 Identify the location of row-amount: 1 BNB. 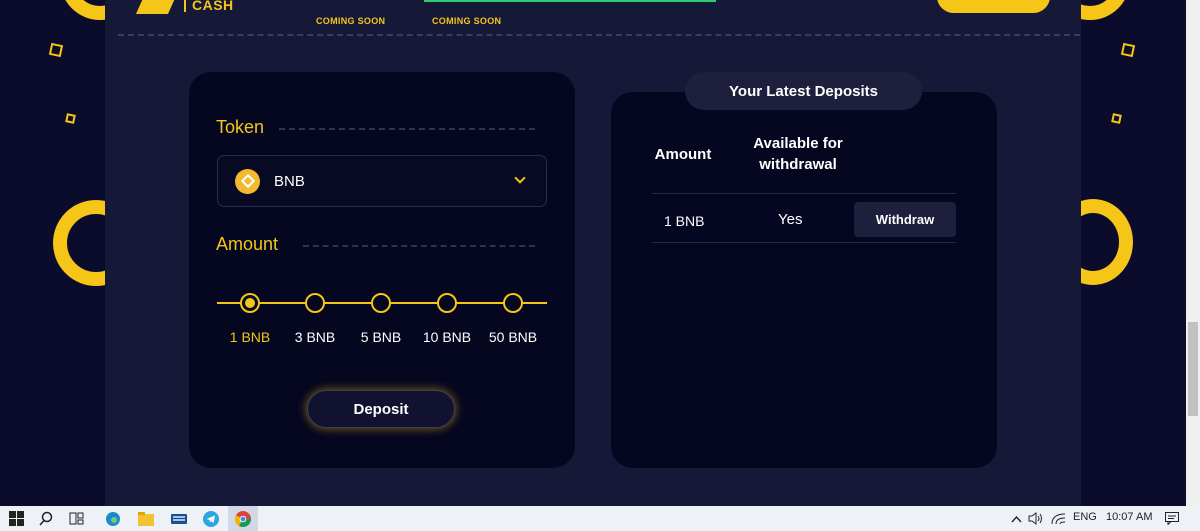
(684, 221).